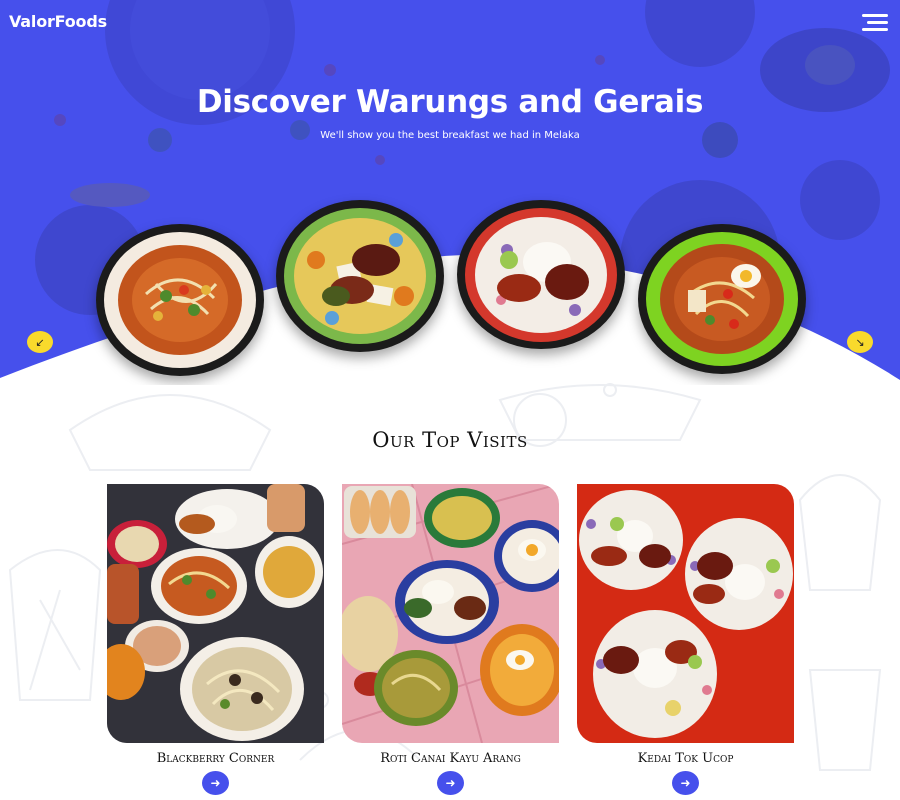 The width and height of the screenshot is (900, 800). What do you see at coordinates (450, 613) in the screenshot?
I see `card-image-roti-canai-kayu-arang` at bounding box center [450, 613].